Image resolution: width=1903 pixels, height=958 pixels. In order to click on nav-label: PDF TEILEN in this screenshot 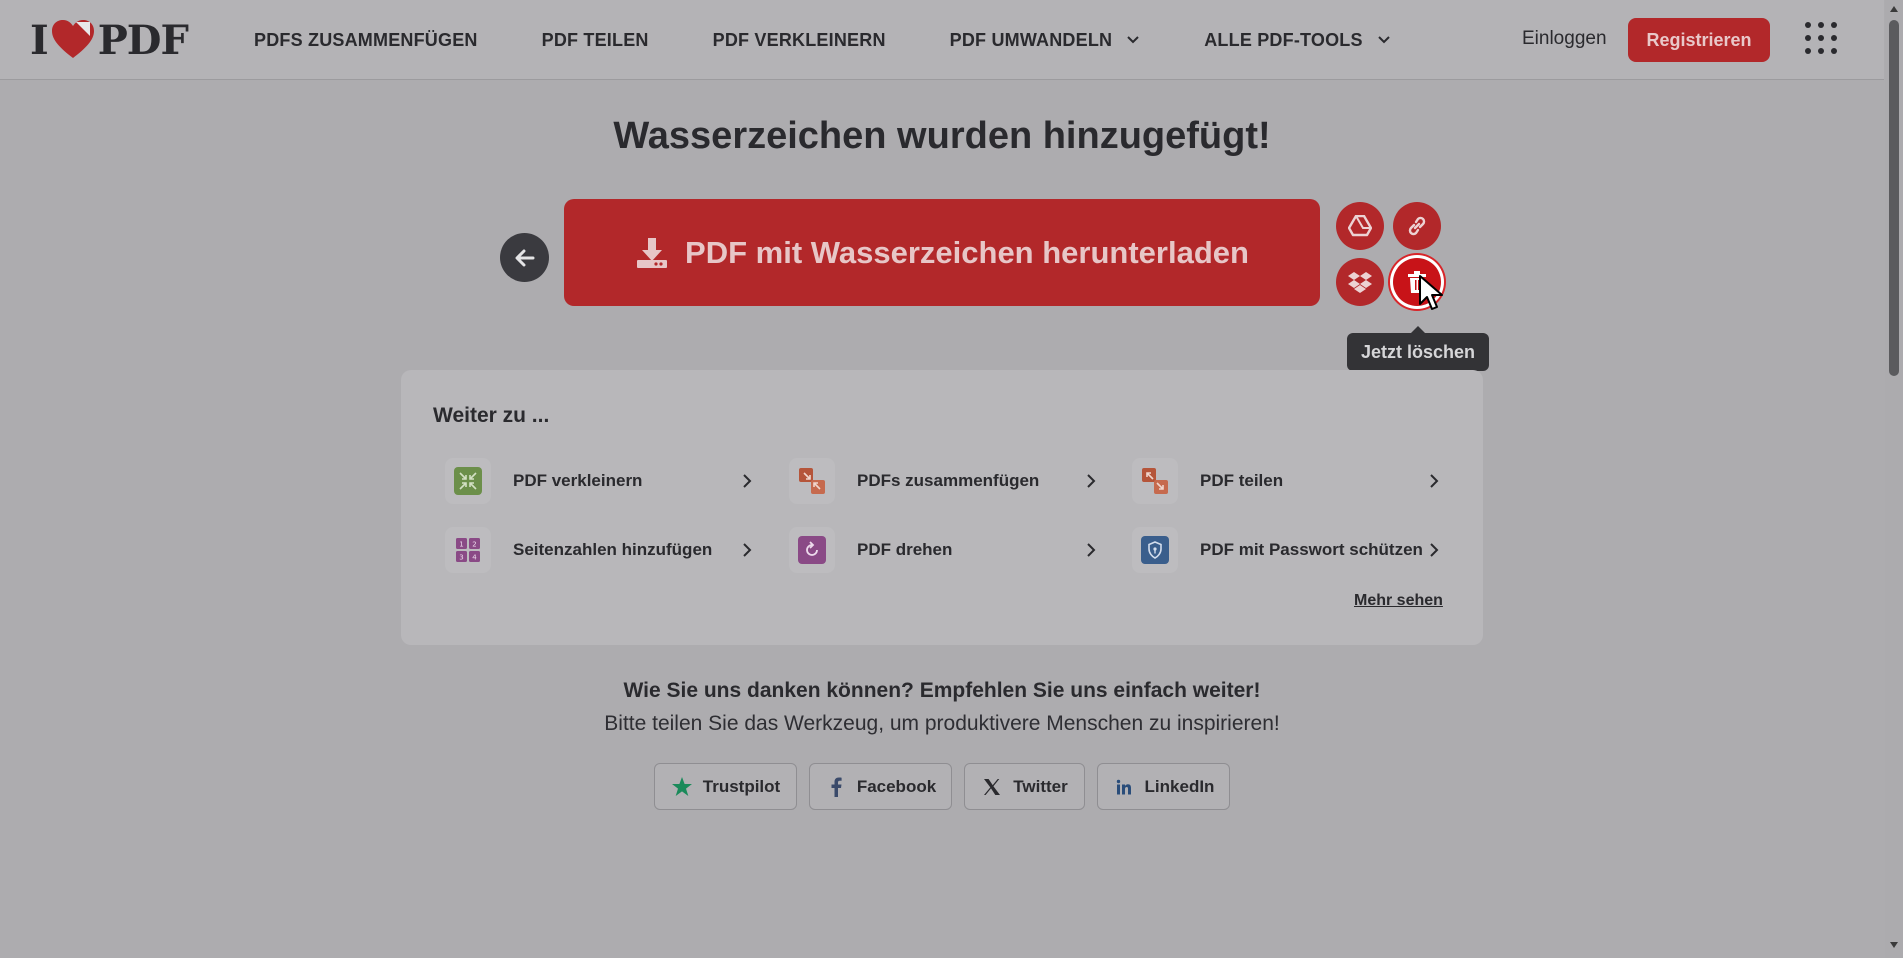, I will do `click(595, 39)`.